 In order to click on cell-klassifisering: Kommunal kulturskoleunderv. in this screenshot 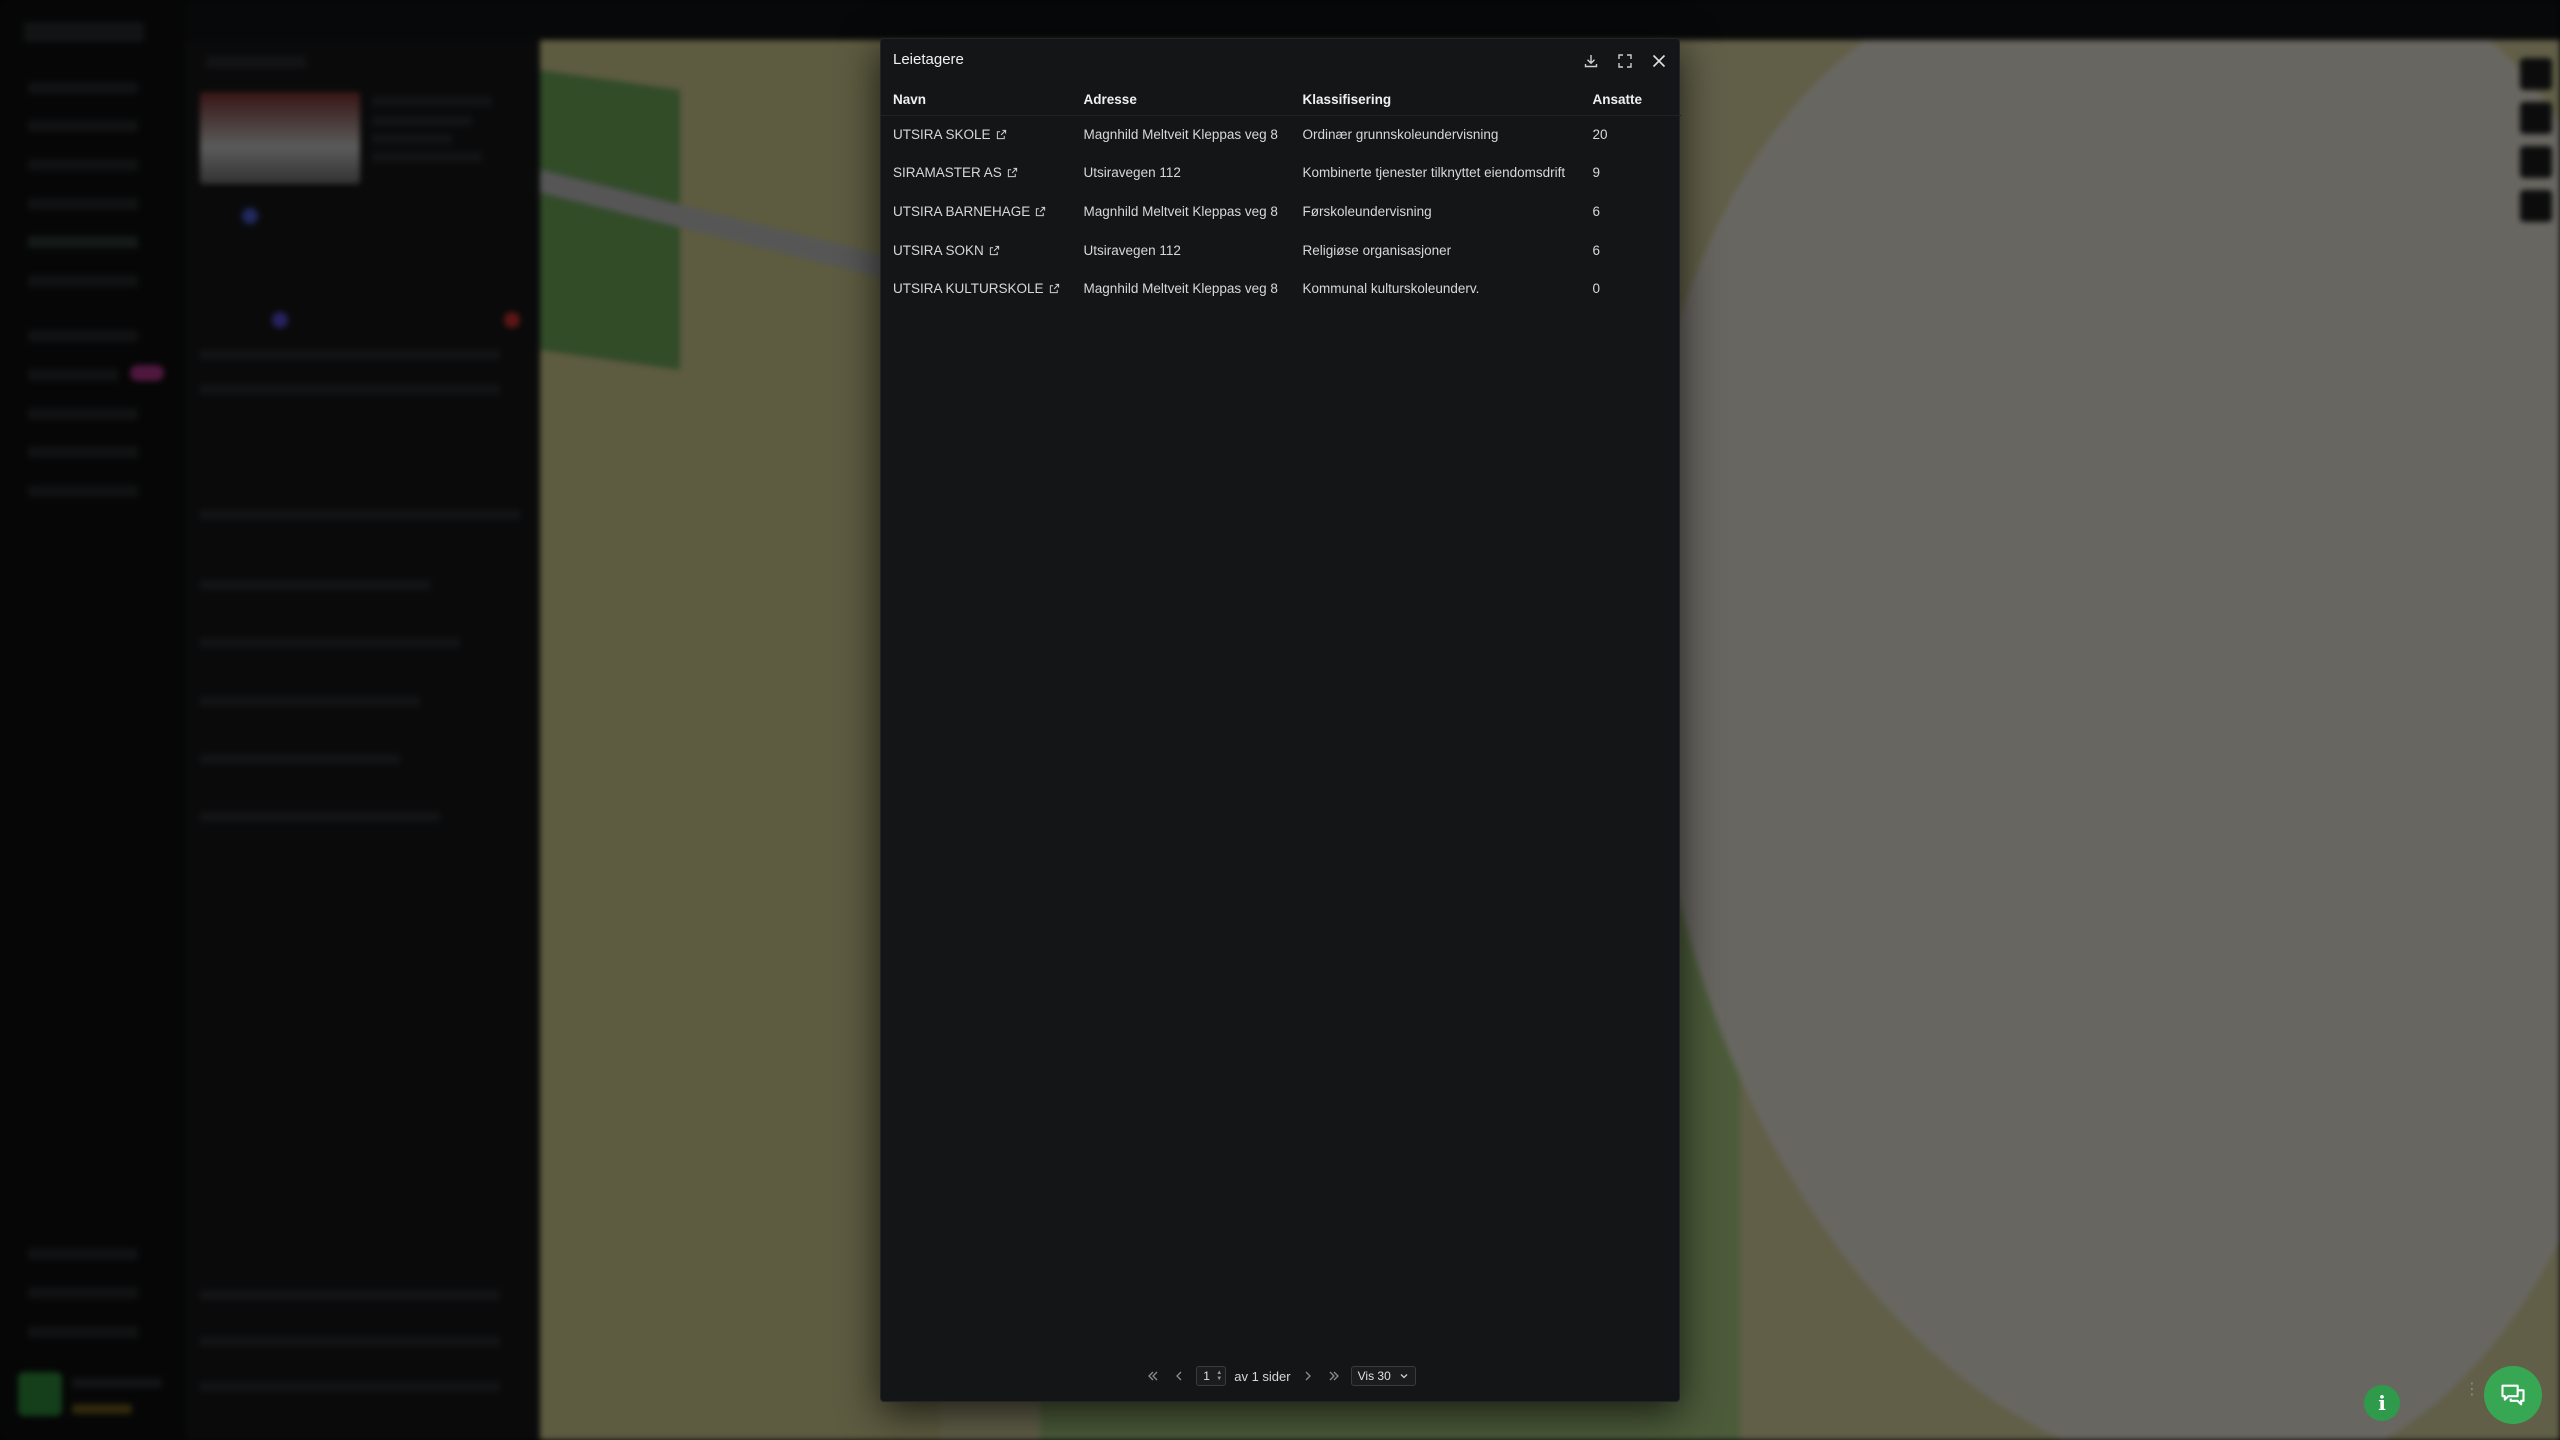, I will do `click(1391, 289)`.